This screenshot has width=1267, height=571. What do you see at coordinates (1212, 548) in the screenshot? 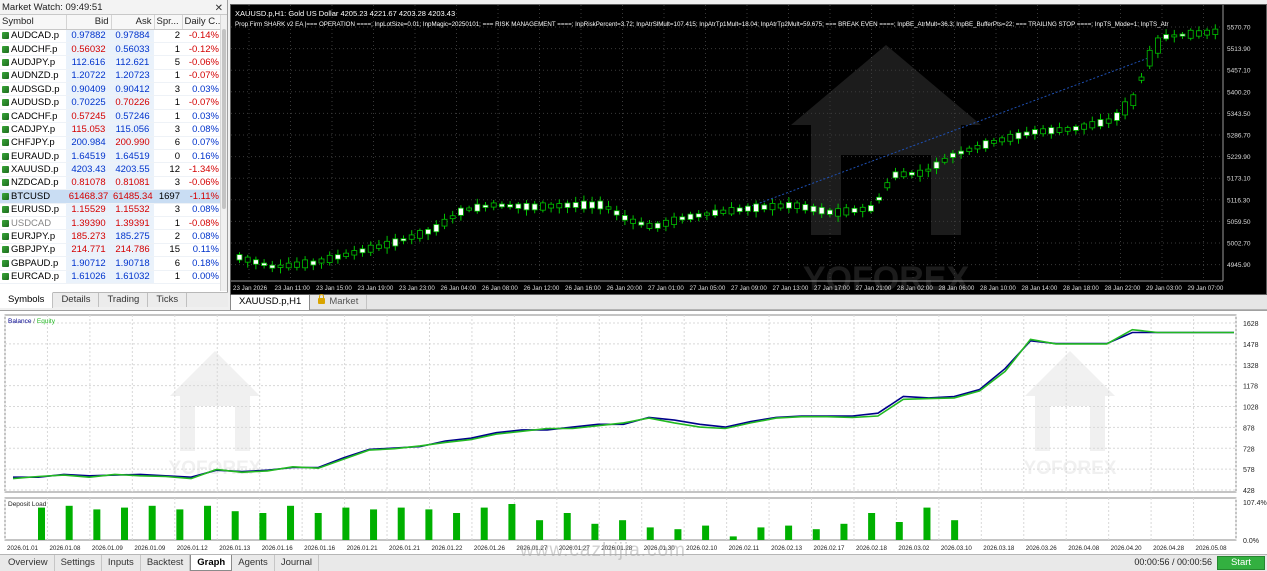
I see `date-tick-label: 2026.05.08` at bounding box center [1212, 548].